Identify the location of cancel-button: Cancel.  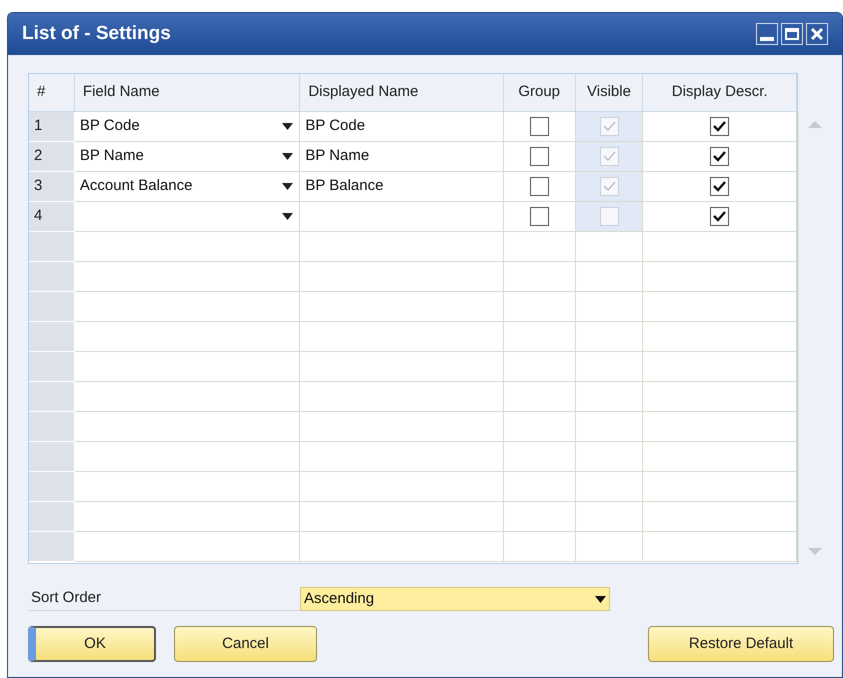
(245, 644).